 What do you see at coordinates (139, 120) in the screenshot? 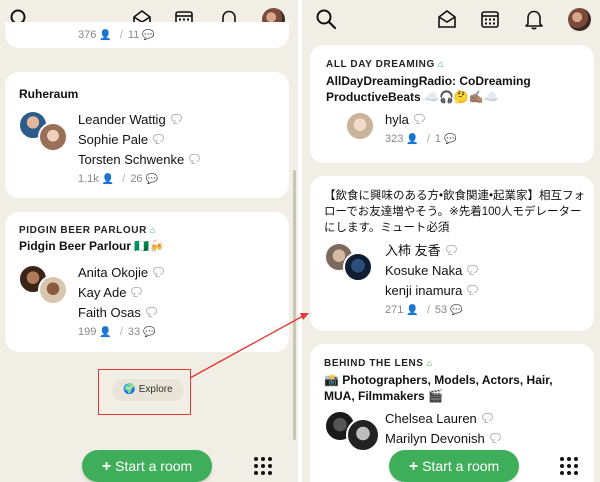
I see `speaker-name: Leander Wattig` at bounding box center [139, 120].